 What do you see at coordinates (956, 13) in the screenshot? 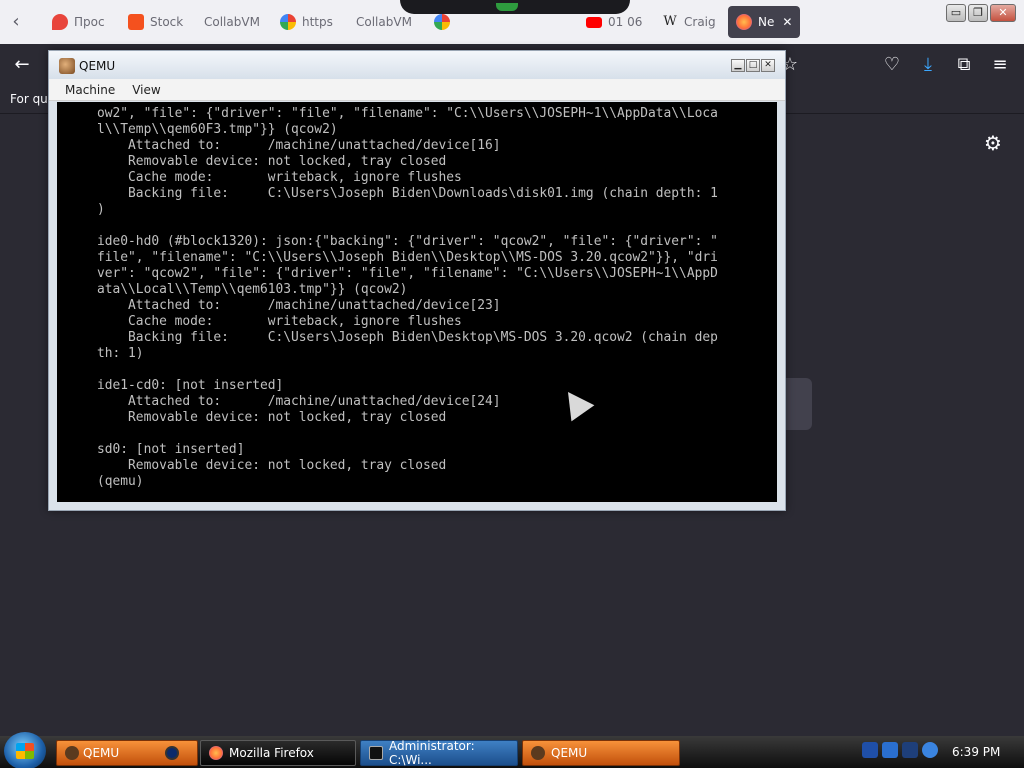
I see `minimize-button: ▭` at bounding box center [956, 13].